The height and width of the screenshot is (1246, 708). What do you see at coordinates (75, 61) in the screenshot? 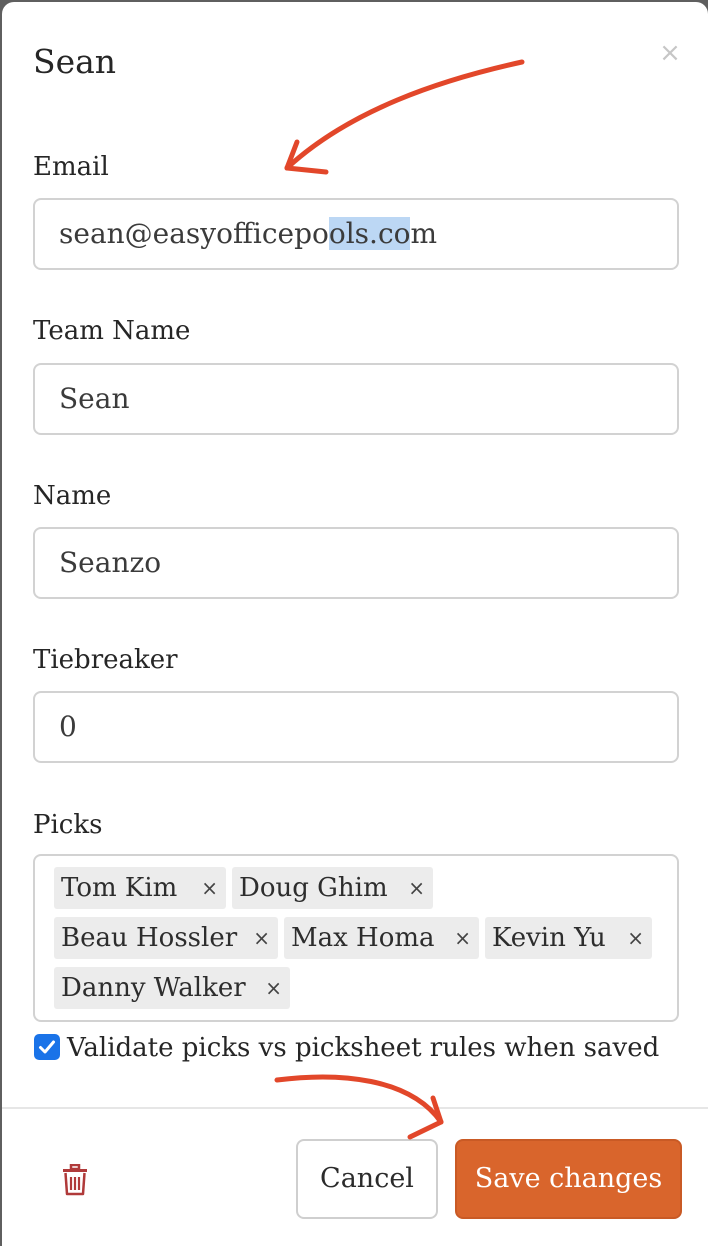
I see `modal-title: Sean` at bounding box center [75, 61].